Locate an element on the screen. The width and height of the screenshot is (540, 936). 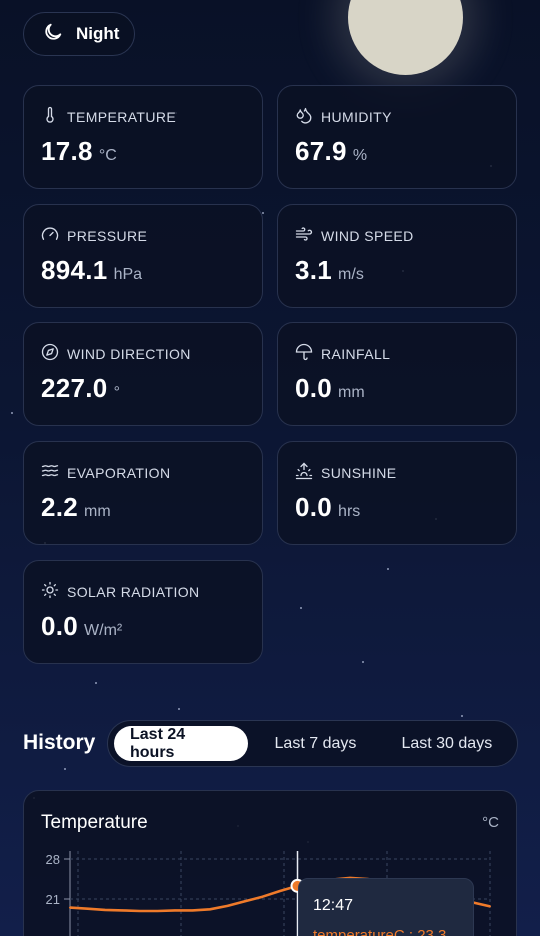
y-tick-label: 21 is located at coordinates (53, 899).